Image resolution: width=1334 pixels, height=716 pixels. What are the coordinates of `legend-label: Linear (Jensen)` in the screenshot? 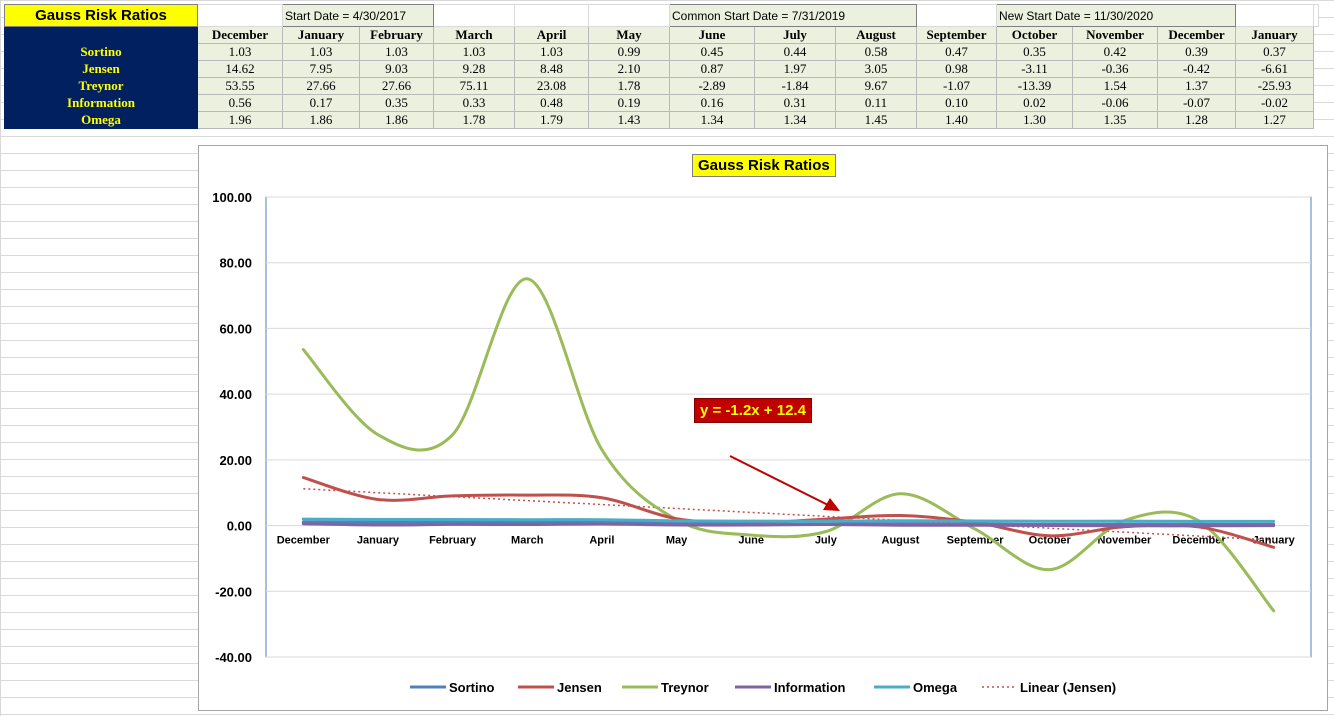 It's located at (1068, 687).